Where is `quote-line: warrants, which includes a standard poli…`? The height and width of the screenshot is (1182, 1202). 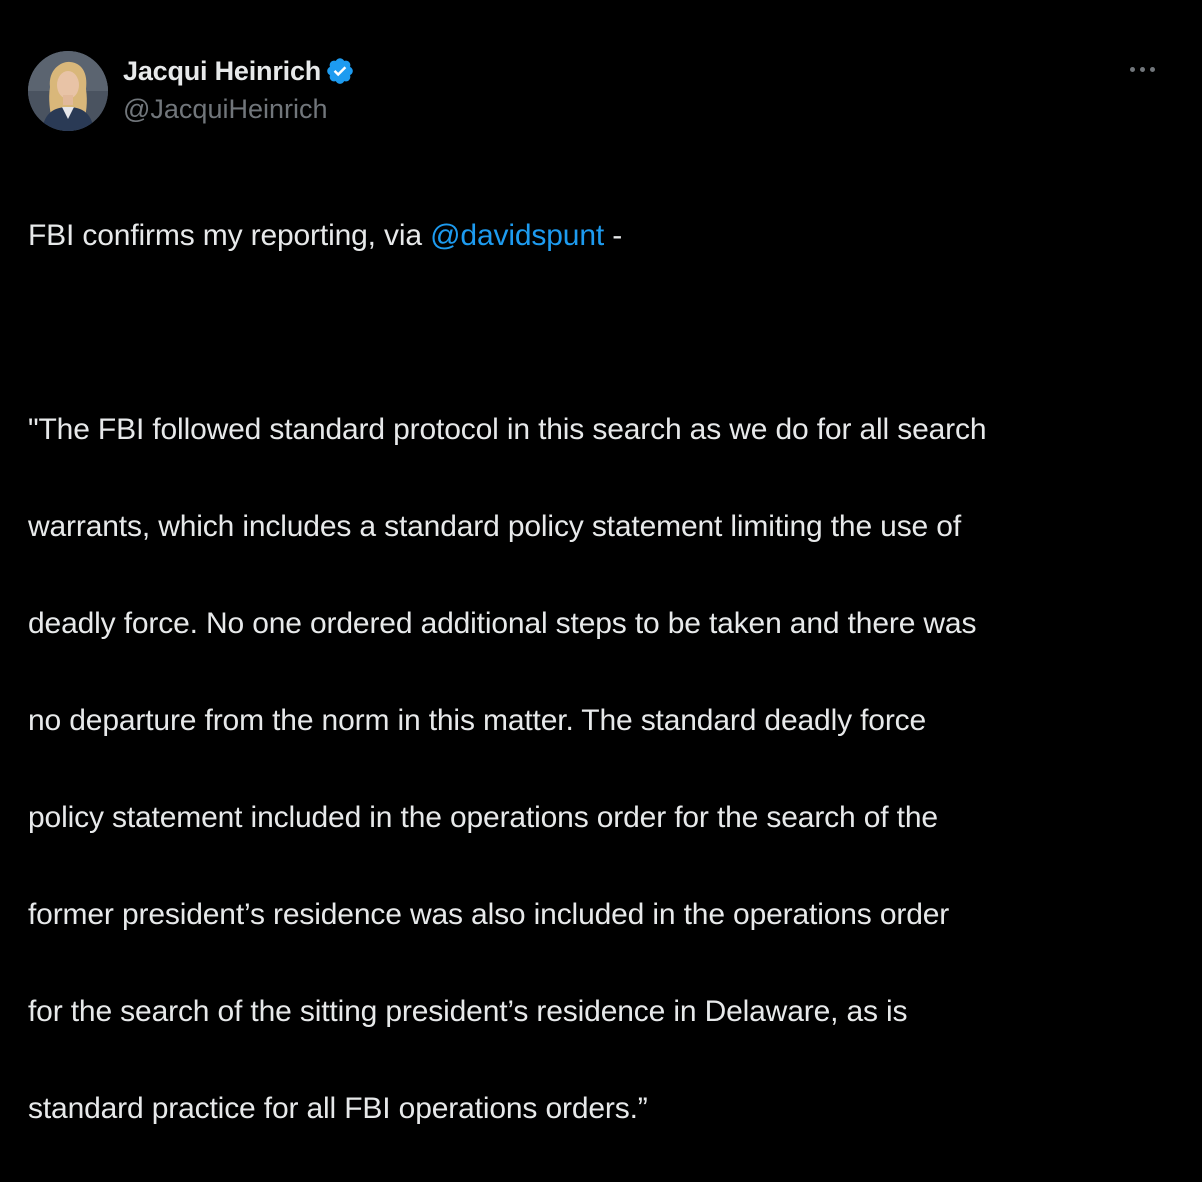 quote-line: warrants, which includes a standard poli… is located at coordinates (494, 526).